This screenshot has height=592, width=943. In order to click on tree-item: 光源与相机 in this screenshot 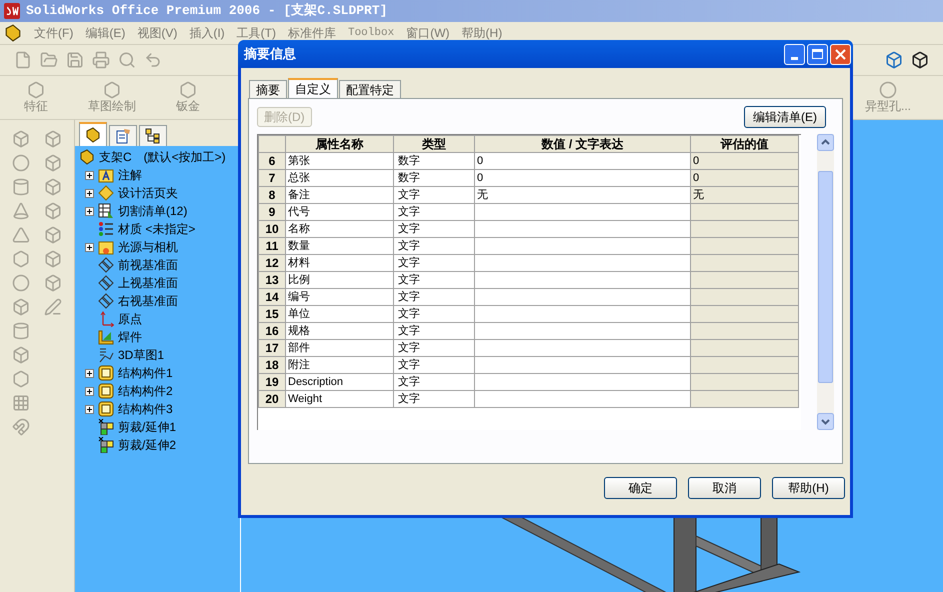, I will do `click(148, 247)`.